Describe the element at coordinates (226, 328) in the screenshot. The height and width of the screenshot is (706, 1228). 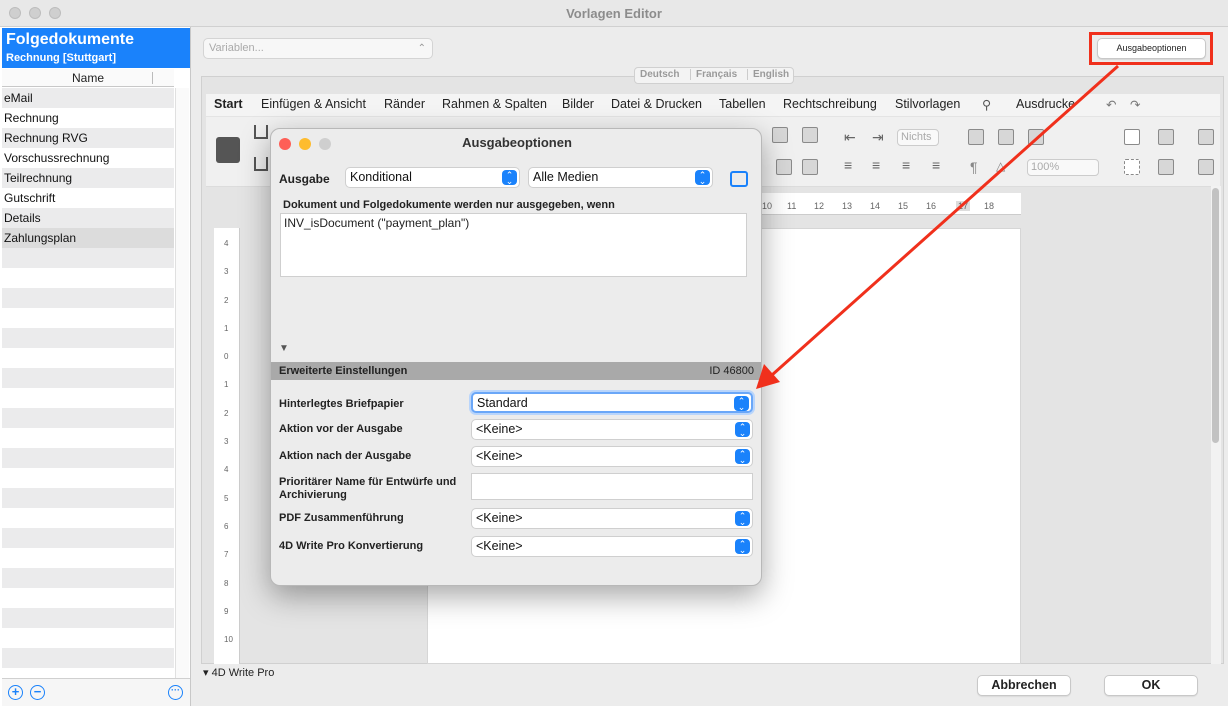
I see `ruler-tick: 1` at that location.